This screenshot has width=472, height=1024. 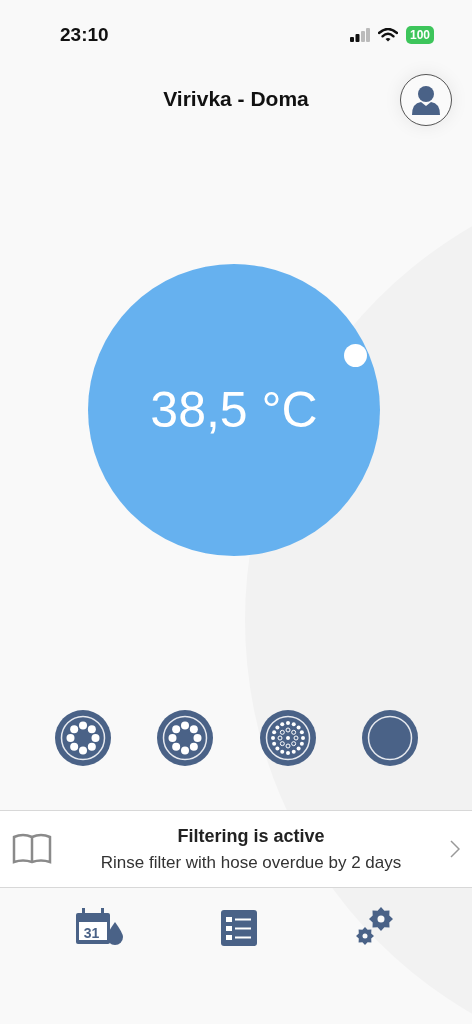 I want to click on list-icon, so click(x=239, y=928).